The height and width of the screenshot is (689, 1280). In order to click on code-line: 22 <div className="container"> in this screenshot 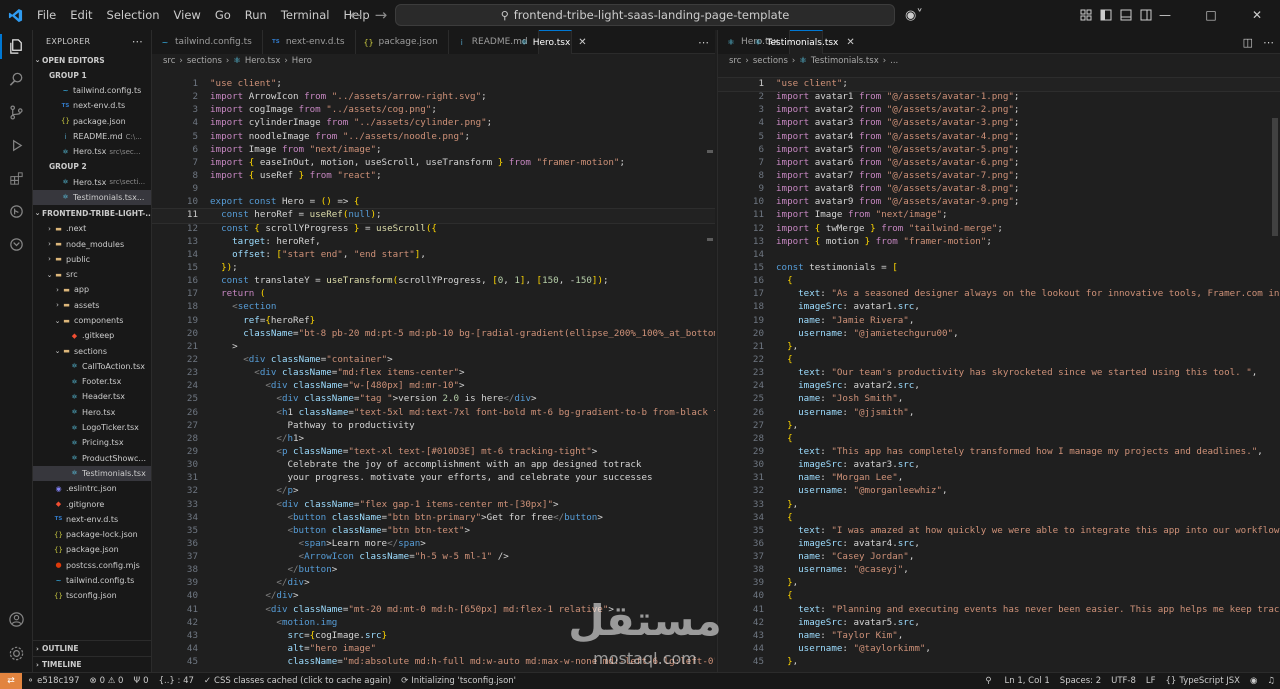, I will do `click(433, 360)`.